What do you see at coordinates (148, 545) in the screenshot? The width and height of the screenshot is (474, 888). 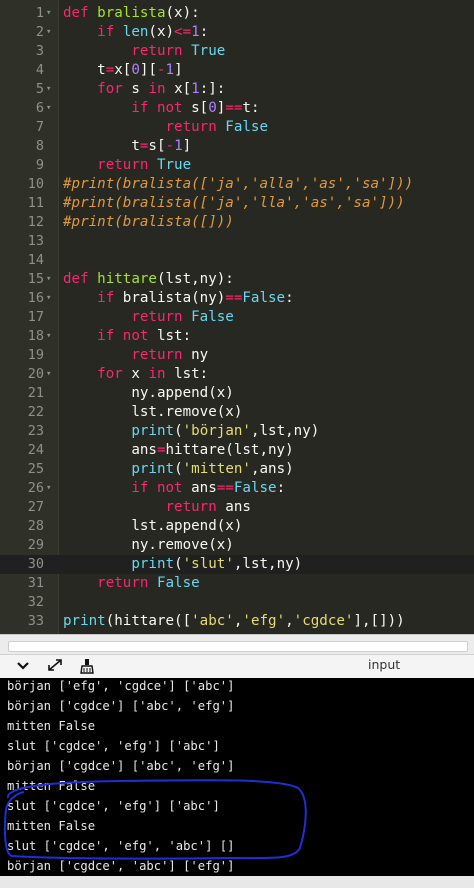 I see `code-token: ny.remove(x)` at bounding box center [148, 545].